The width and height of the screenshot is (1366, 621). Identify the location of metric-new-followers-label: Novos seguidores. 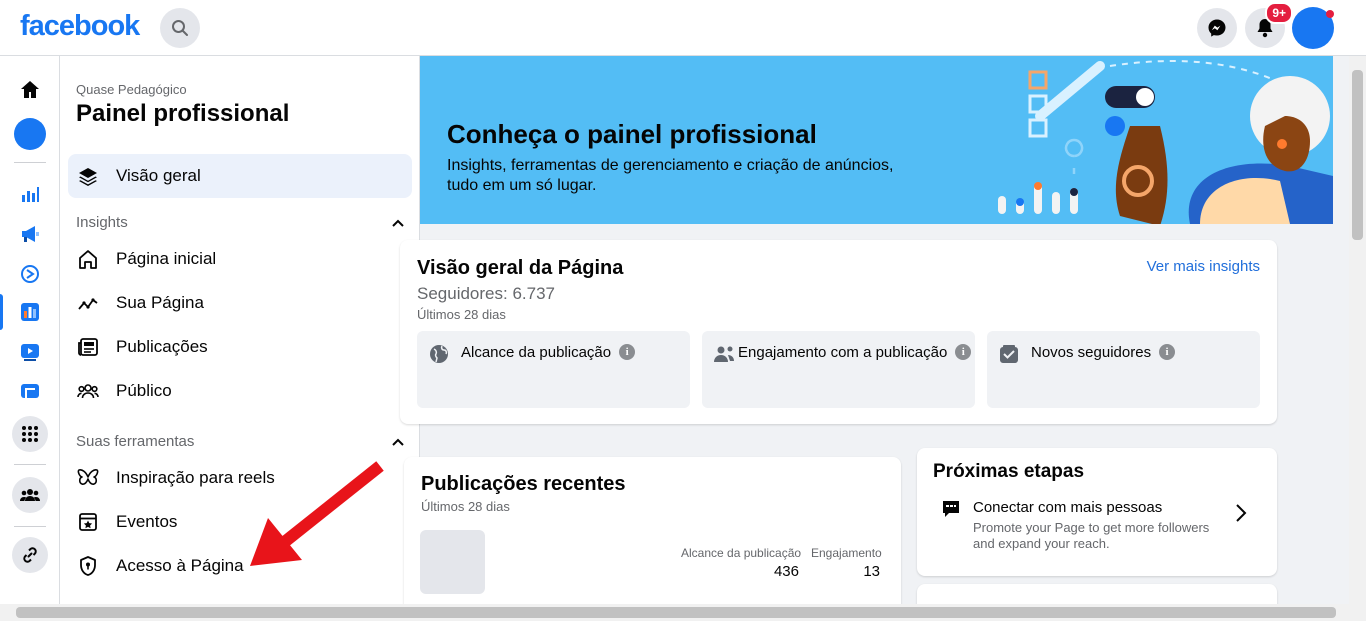
(1091, 352).